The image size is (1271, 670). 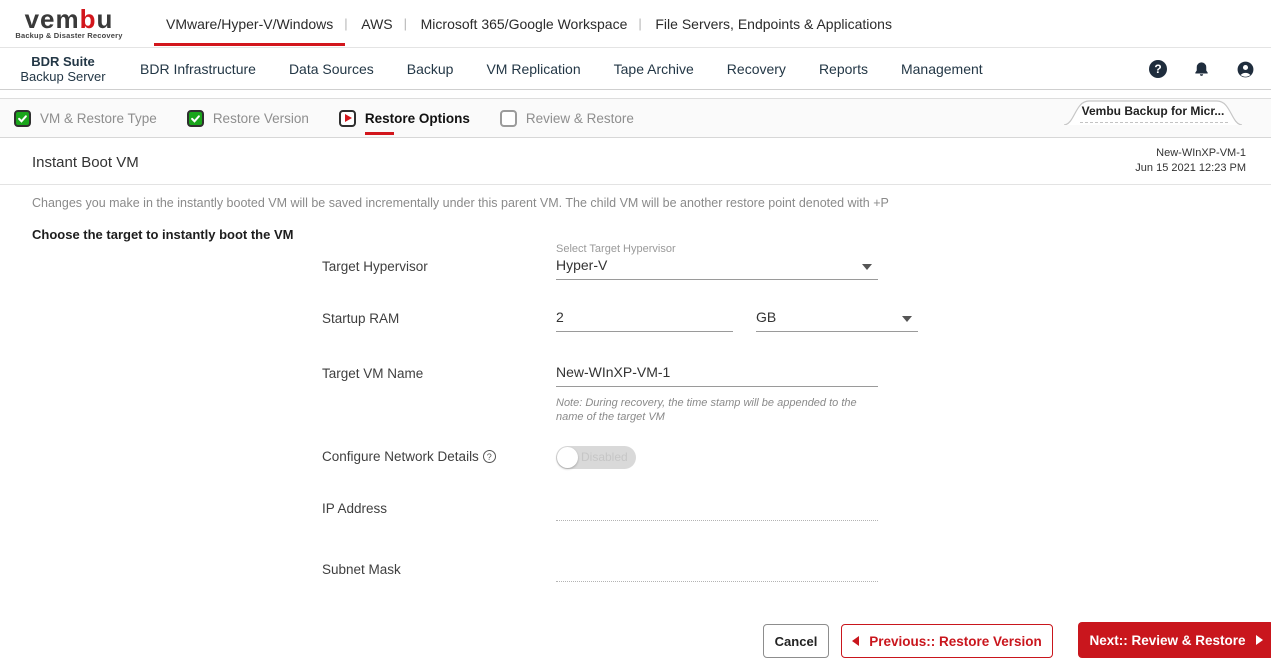 What do you see at coordinates (63, 61) in the screenshot?
I see `suite-title: BDR Suite` at bounding box center [63, 61].